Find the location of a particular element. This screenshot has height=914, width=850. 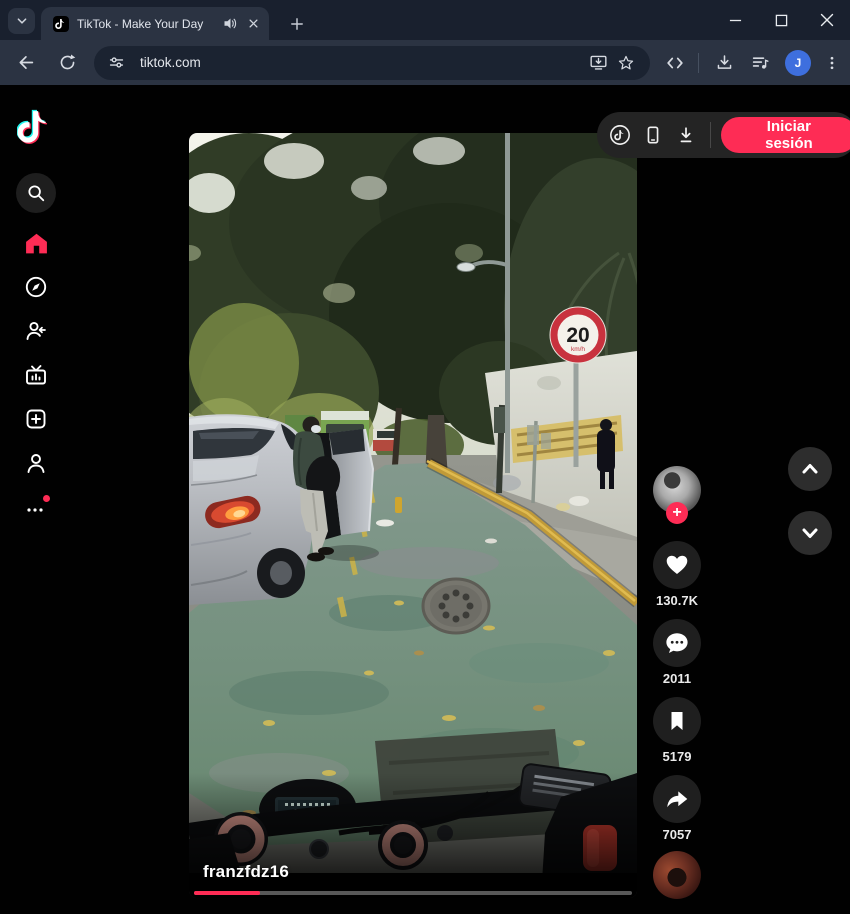

sound-disc-avatar is located at coordinates (677, 875).